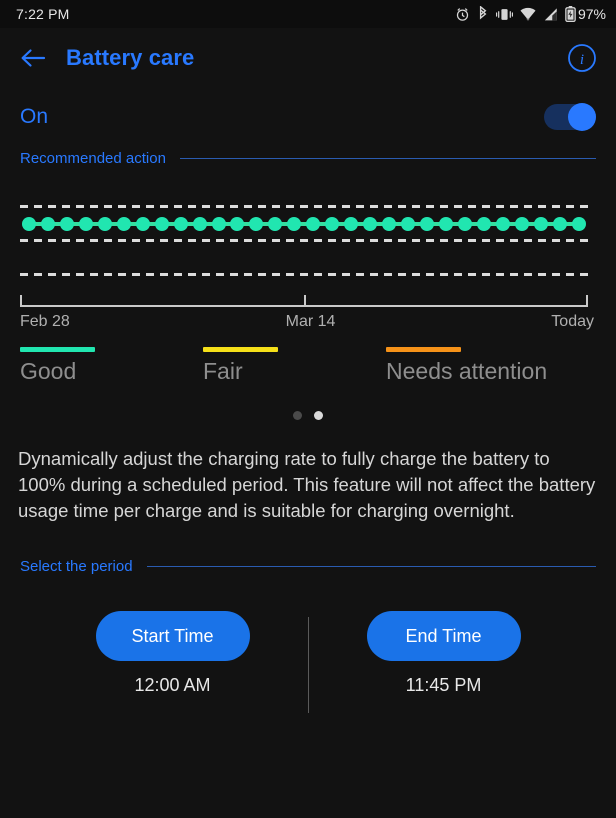 The height and width of the screenshot is (818, 616). I want to click on info-icon: i, so click(582, 58).